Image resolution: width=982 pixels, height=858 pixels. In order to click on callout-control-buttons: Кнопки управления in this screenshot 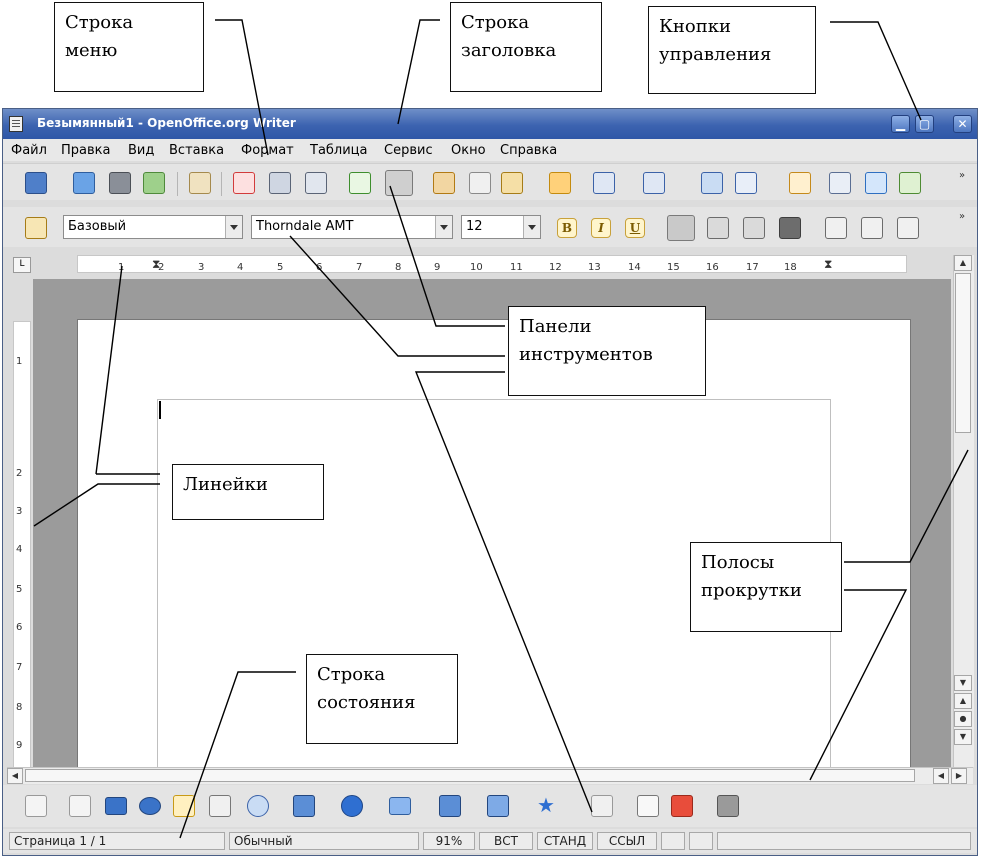, I will do `click(732, 50)`.